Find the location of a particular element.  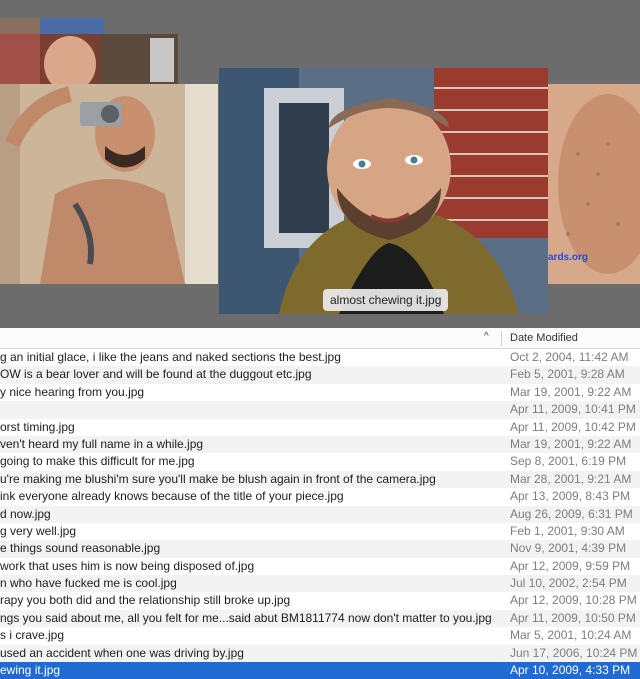

file-date-modified: Aug 26, 2009, 6:31 PM is located at coordinates (571, 513).